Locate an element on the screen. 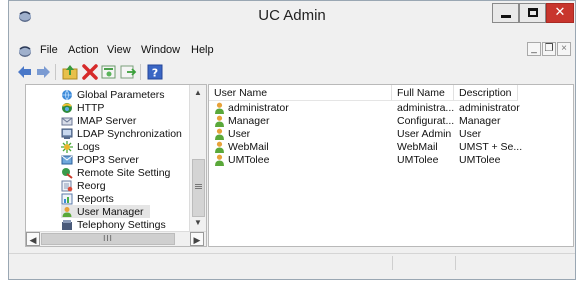 This screenshot has width=584, height=288. status-bar is located at coordinates (292, 262).